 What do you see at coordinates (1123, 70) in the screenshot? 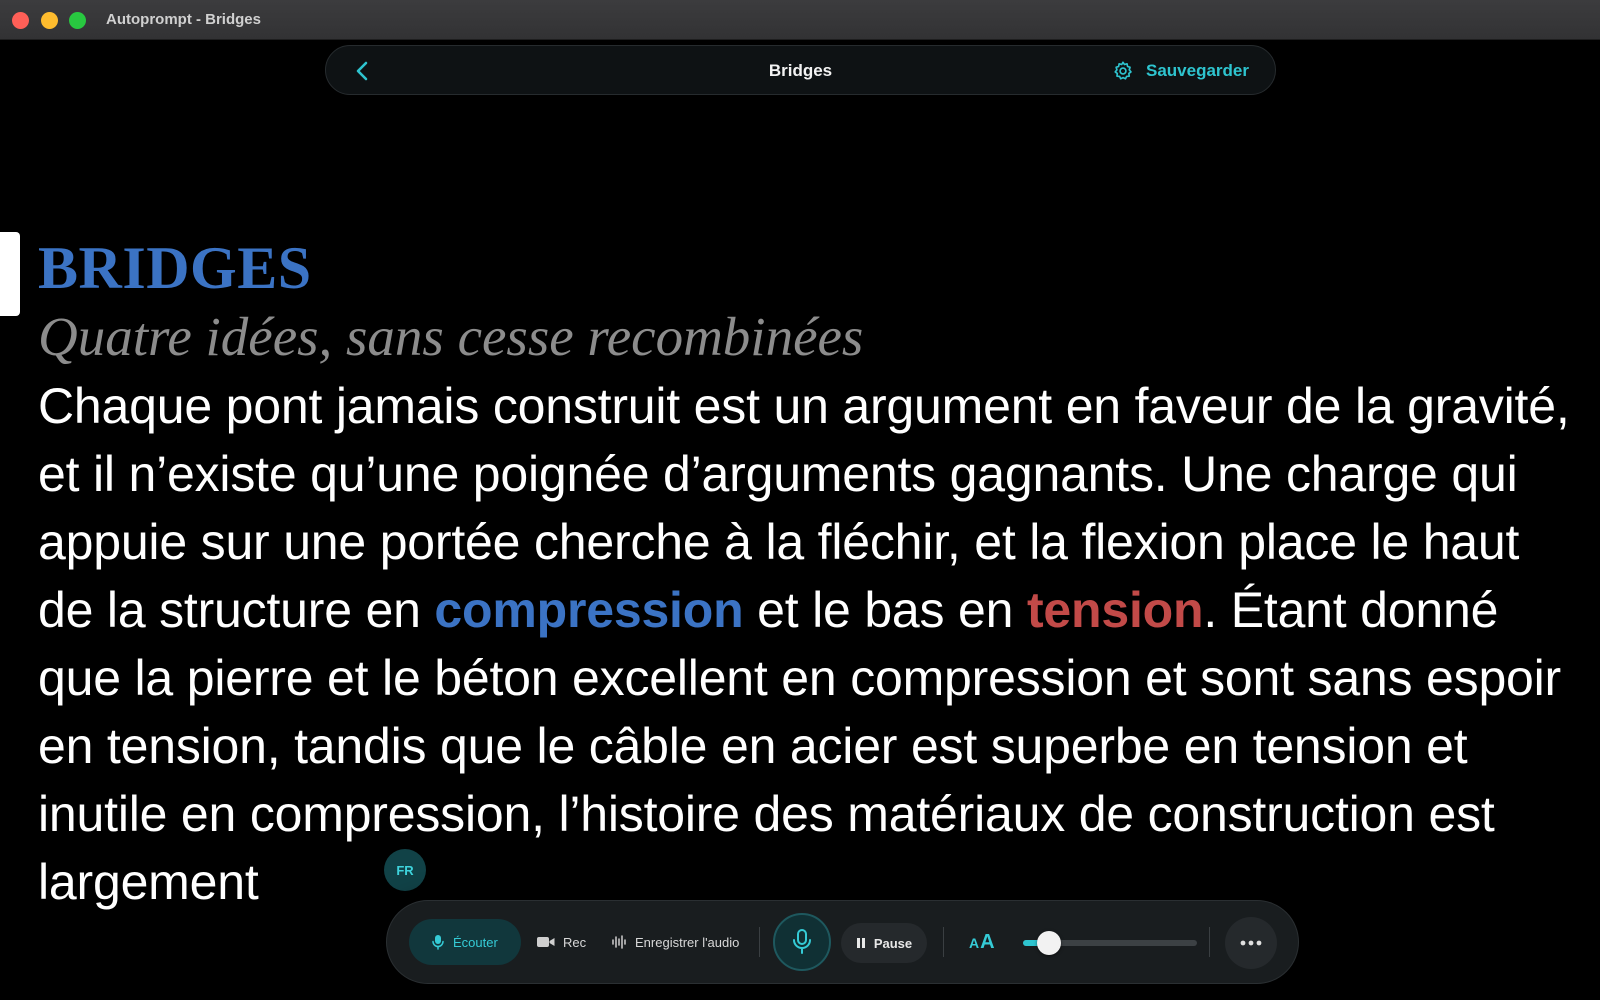
I see `gear-icon` at bounding box center [1123, 70].